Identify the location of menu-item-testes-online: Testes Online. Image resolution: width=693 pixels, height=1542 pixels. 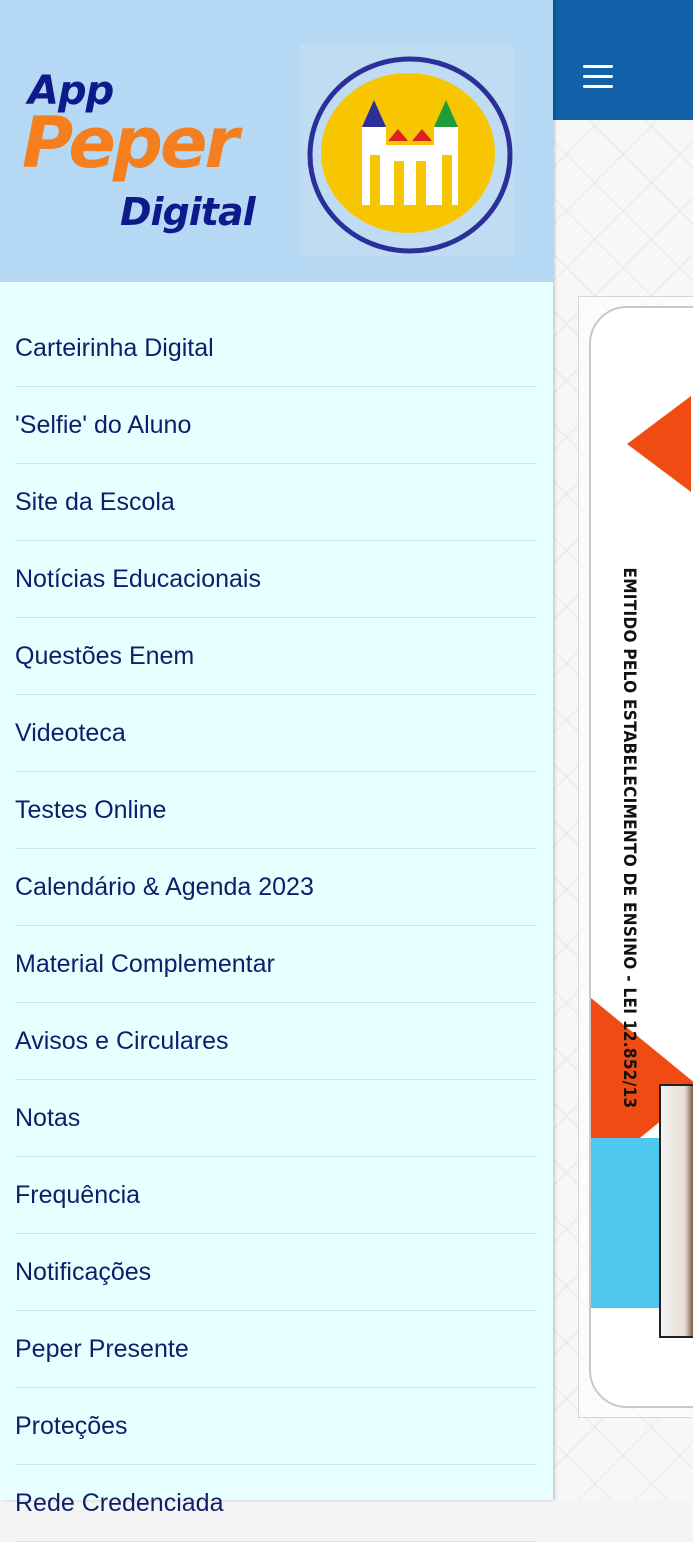
(276, 810).